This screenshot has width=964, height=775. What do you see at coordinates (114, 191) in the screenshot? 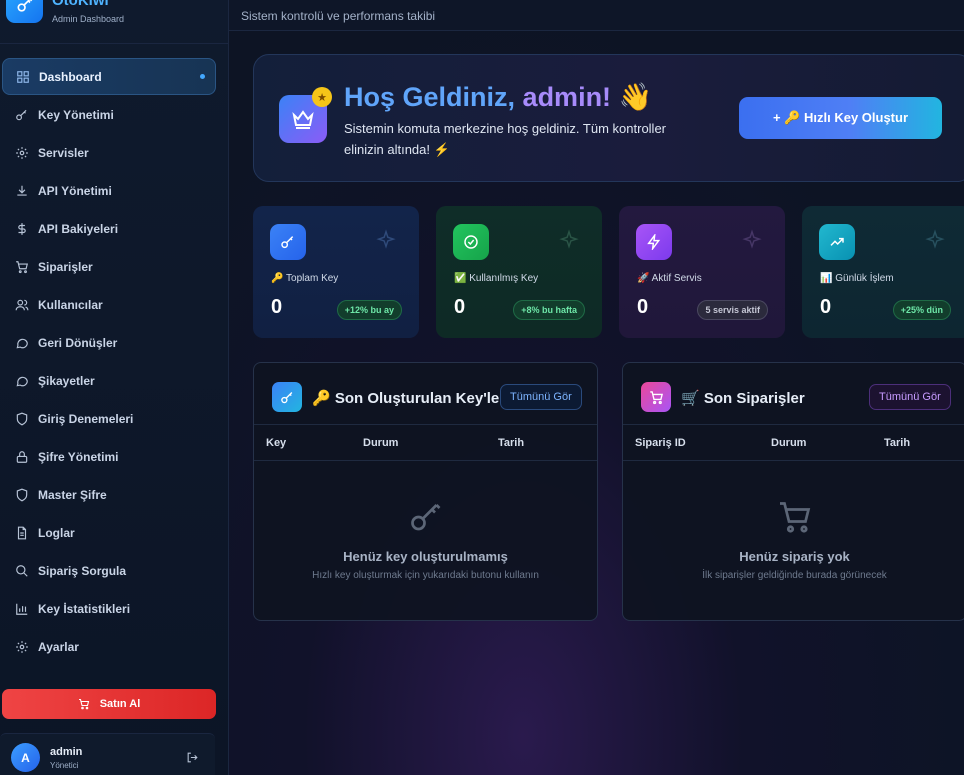
I see `sidebar-item-api-yonetimi: API Yönetimi` at bounding box center [114, 191].